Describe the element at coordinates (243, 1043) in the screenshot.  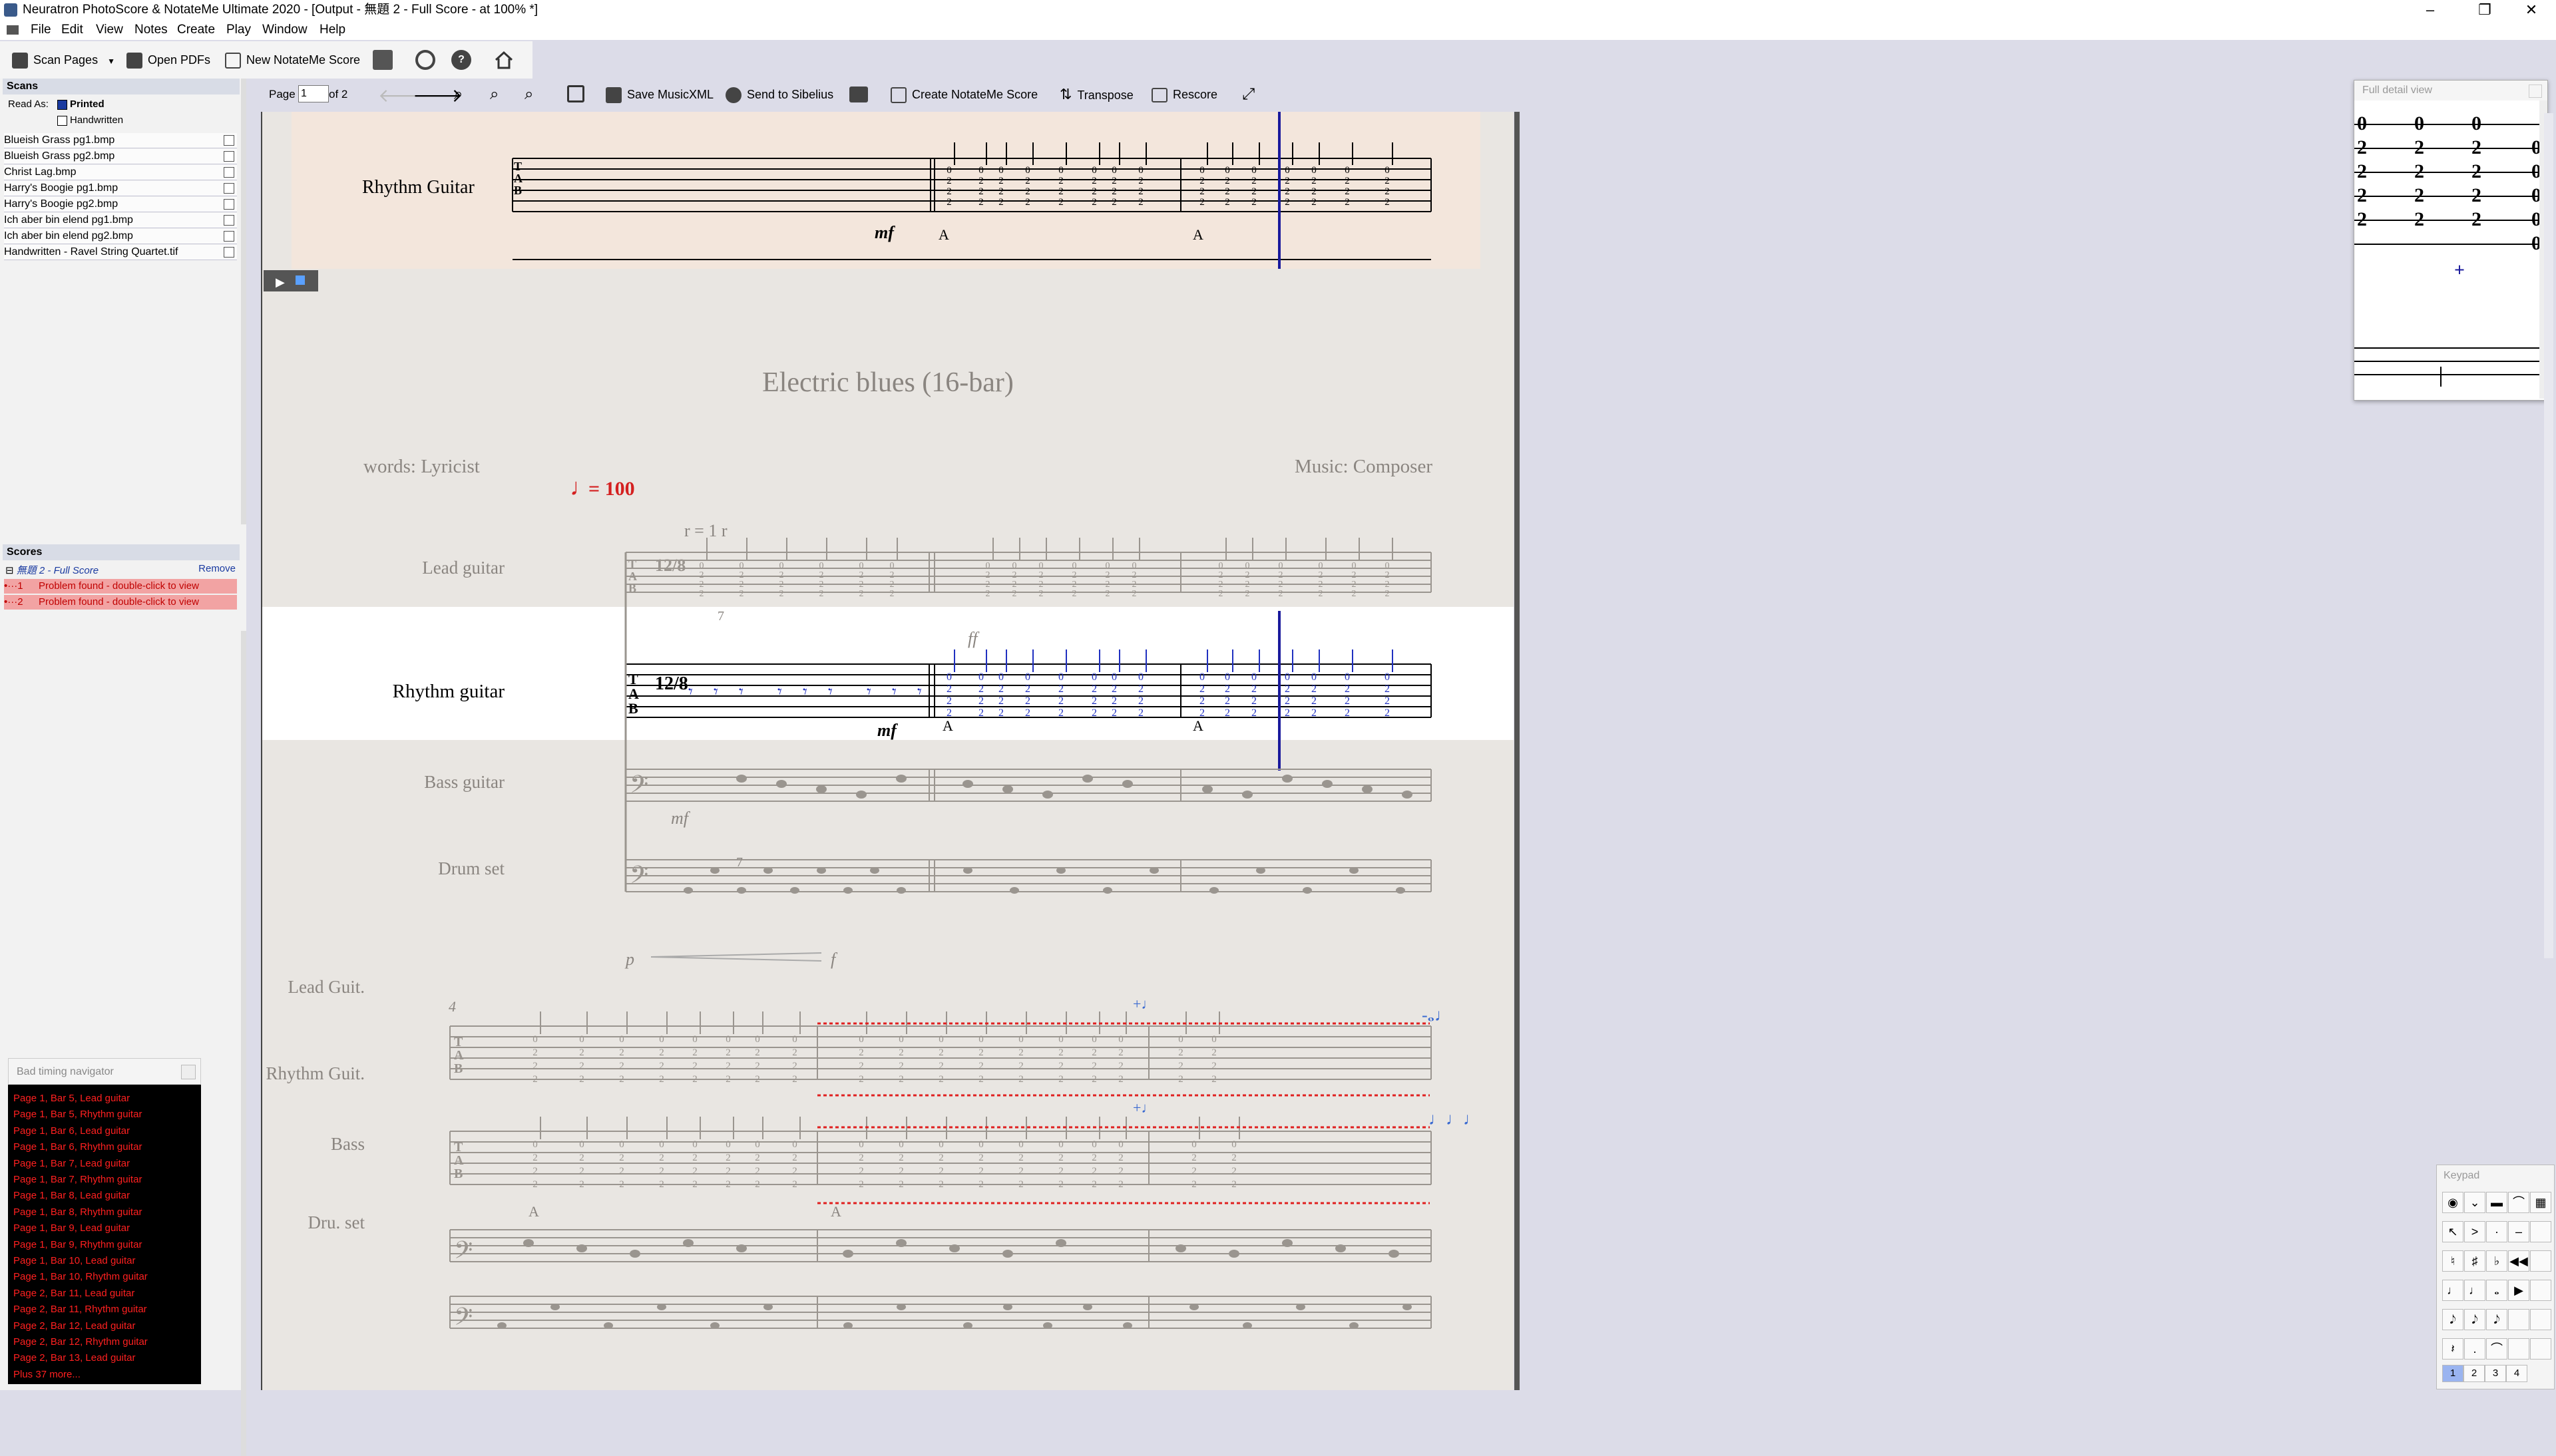
I see `scores-scrollbar` at that location.